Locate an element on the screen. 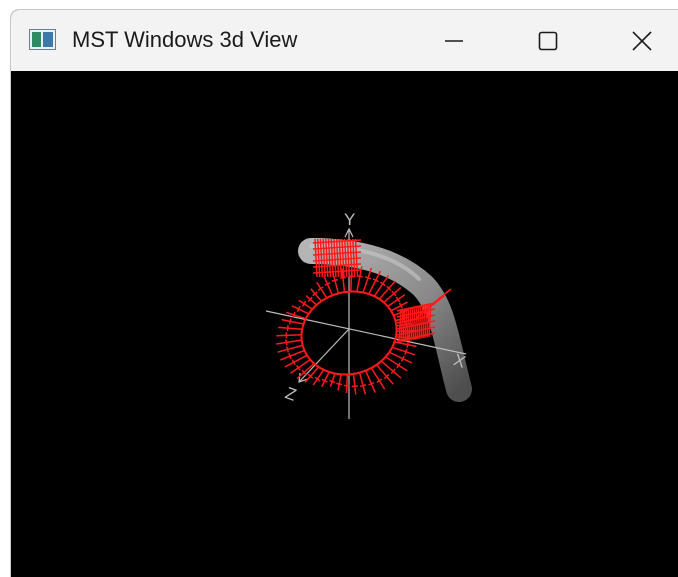  title-bar: MST Windows 3d View is located at coordinates (344, 40).